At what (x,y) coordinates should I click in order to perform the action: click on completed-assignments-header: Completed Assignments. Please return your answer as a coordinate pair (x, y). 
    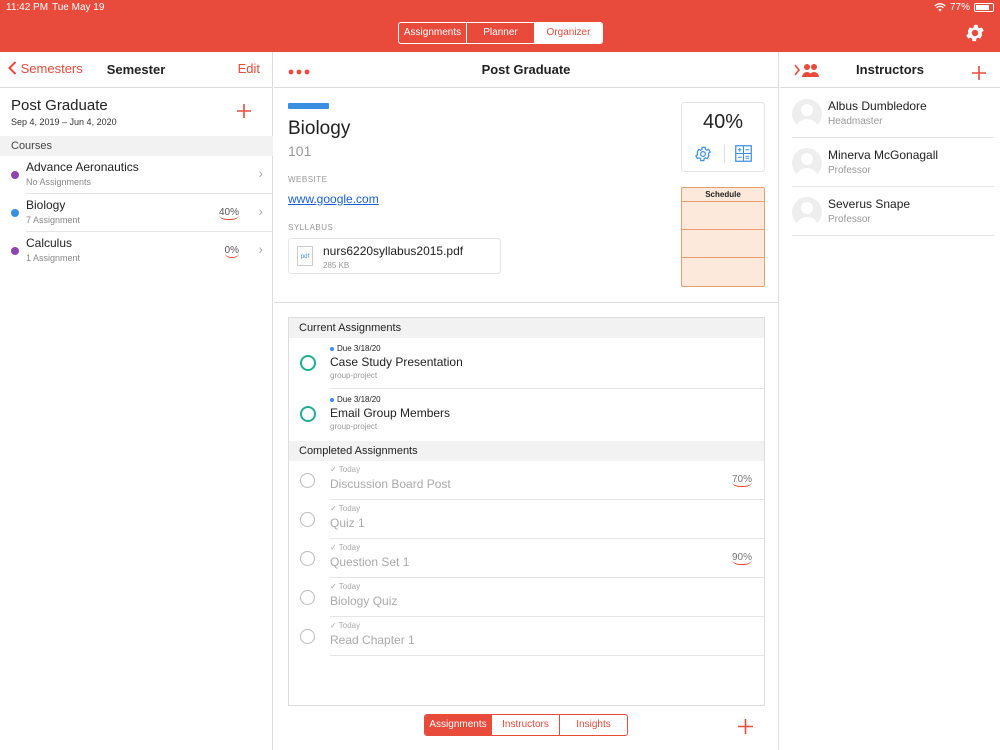
    Looking at the image, I should click on (526, 451).